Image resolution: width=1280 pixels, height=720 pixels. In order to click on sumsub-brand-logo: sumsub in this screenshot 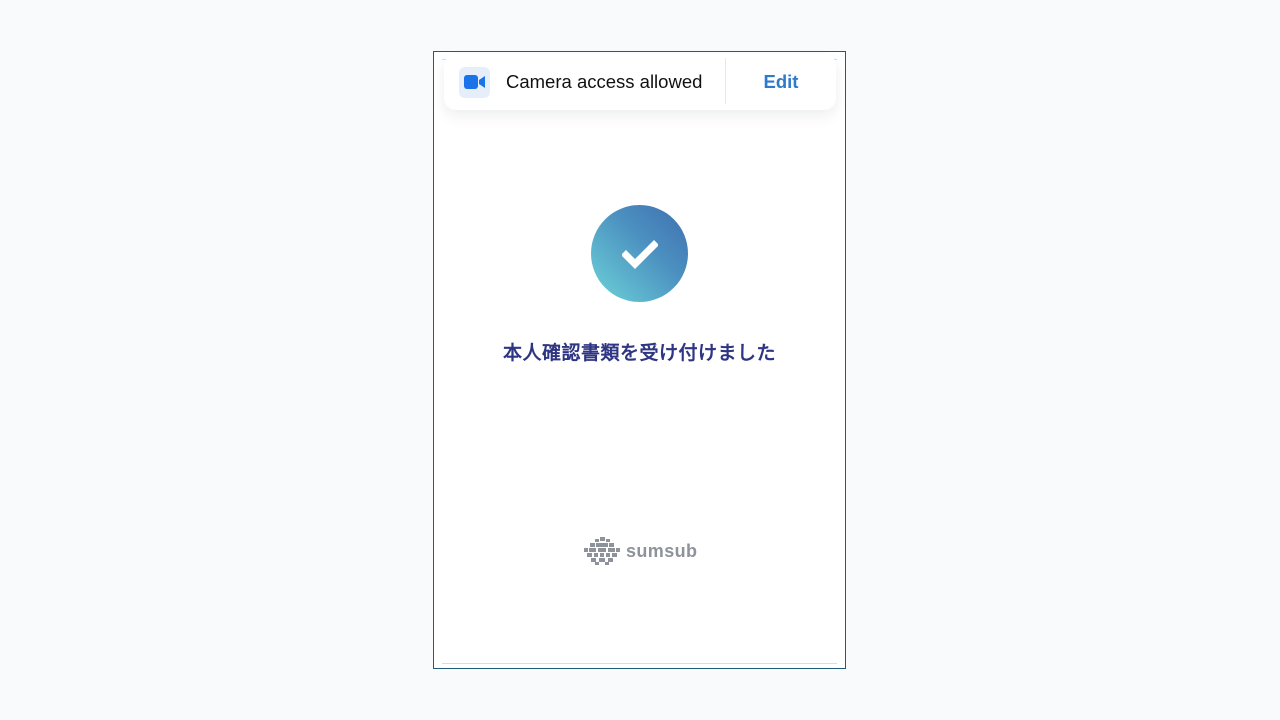, I will do `click(640, 551)`.